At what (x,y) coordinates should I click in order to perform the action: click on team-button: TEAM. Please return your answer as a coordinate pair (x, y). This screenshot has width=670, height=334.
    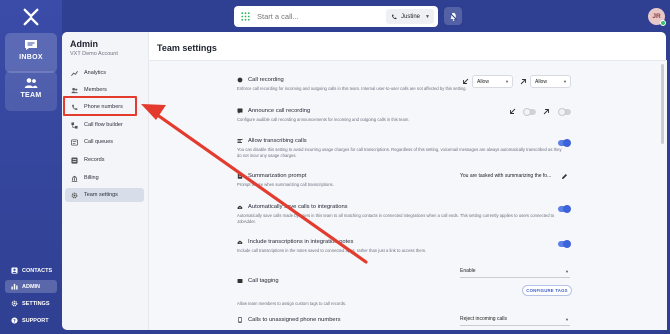
    Looking at the image, I should click on (31, 91).